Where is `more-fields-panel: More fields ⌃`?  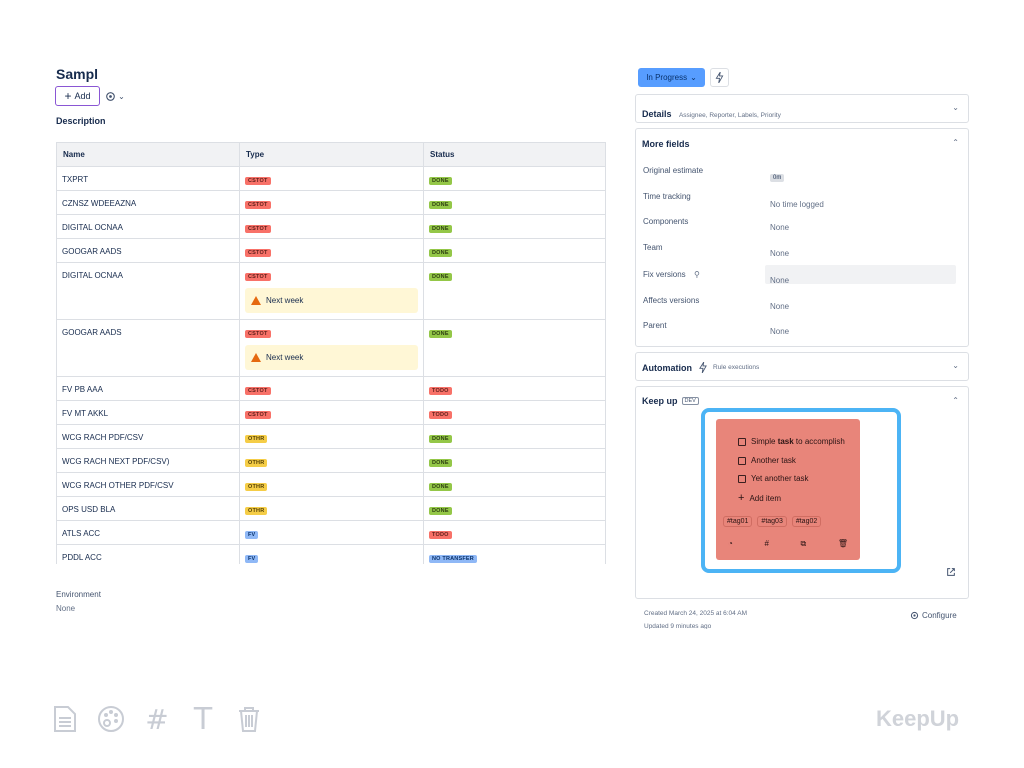 more-fields-panel: More fields ⌃ is located at coordinates (802, 237).